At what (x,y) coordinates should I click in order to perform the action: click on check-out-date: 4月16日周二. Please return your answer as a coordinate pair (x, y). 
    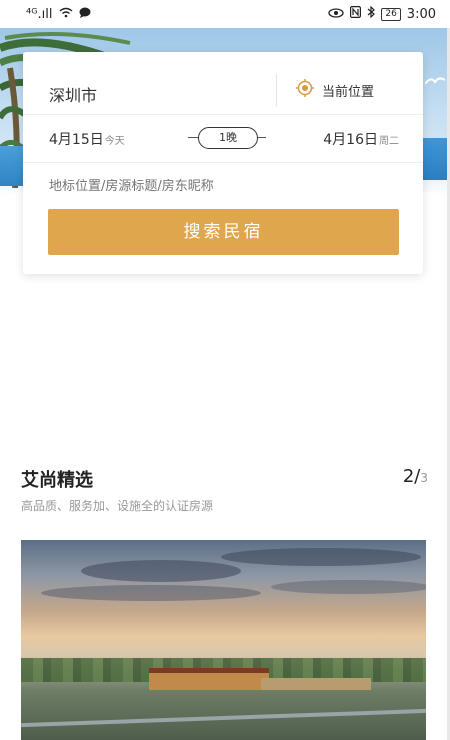
    Looking at the image, I should click on (361, 139).